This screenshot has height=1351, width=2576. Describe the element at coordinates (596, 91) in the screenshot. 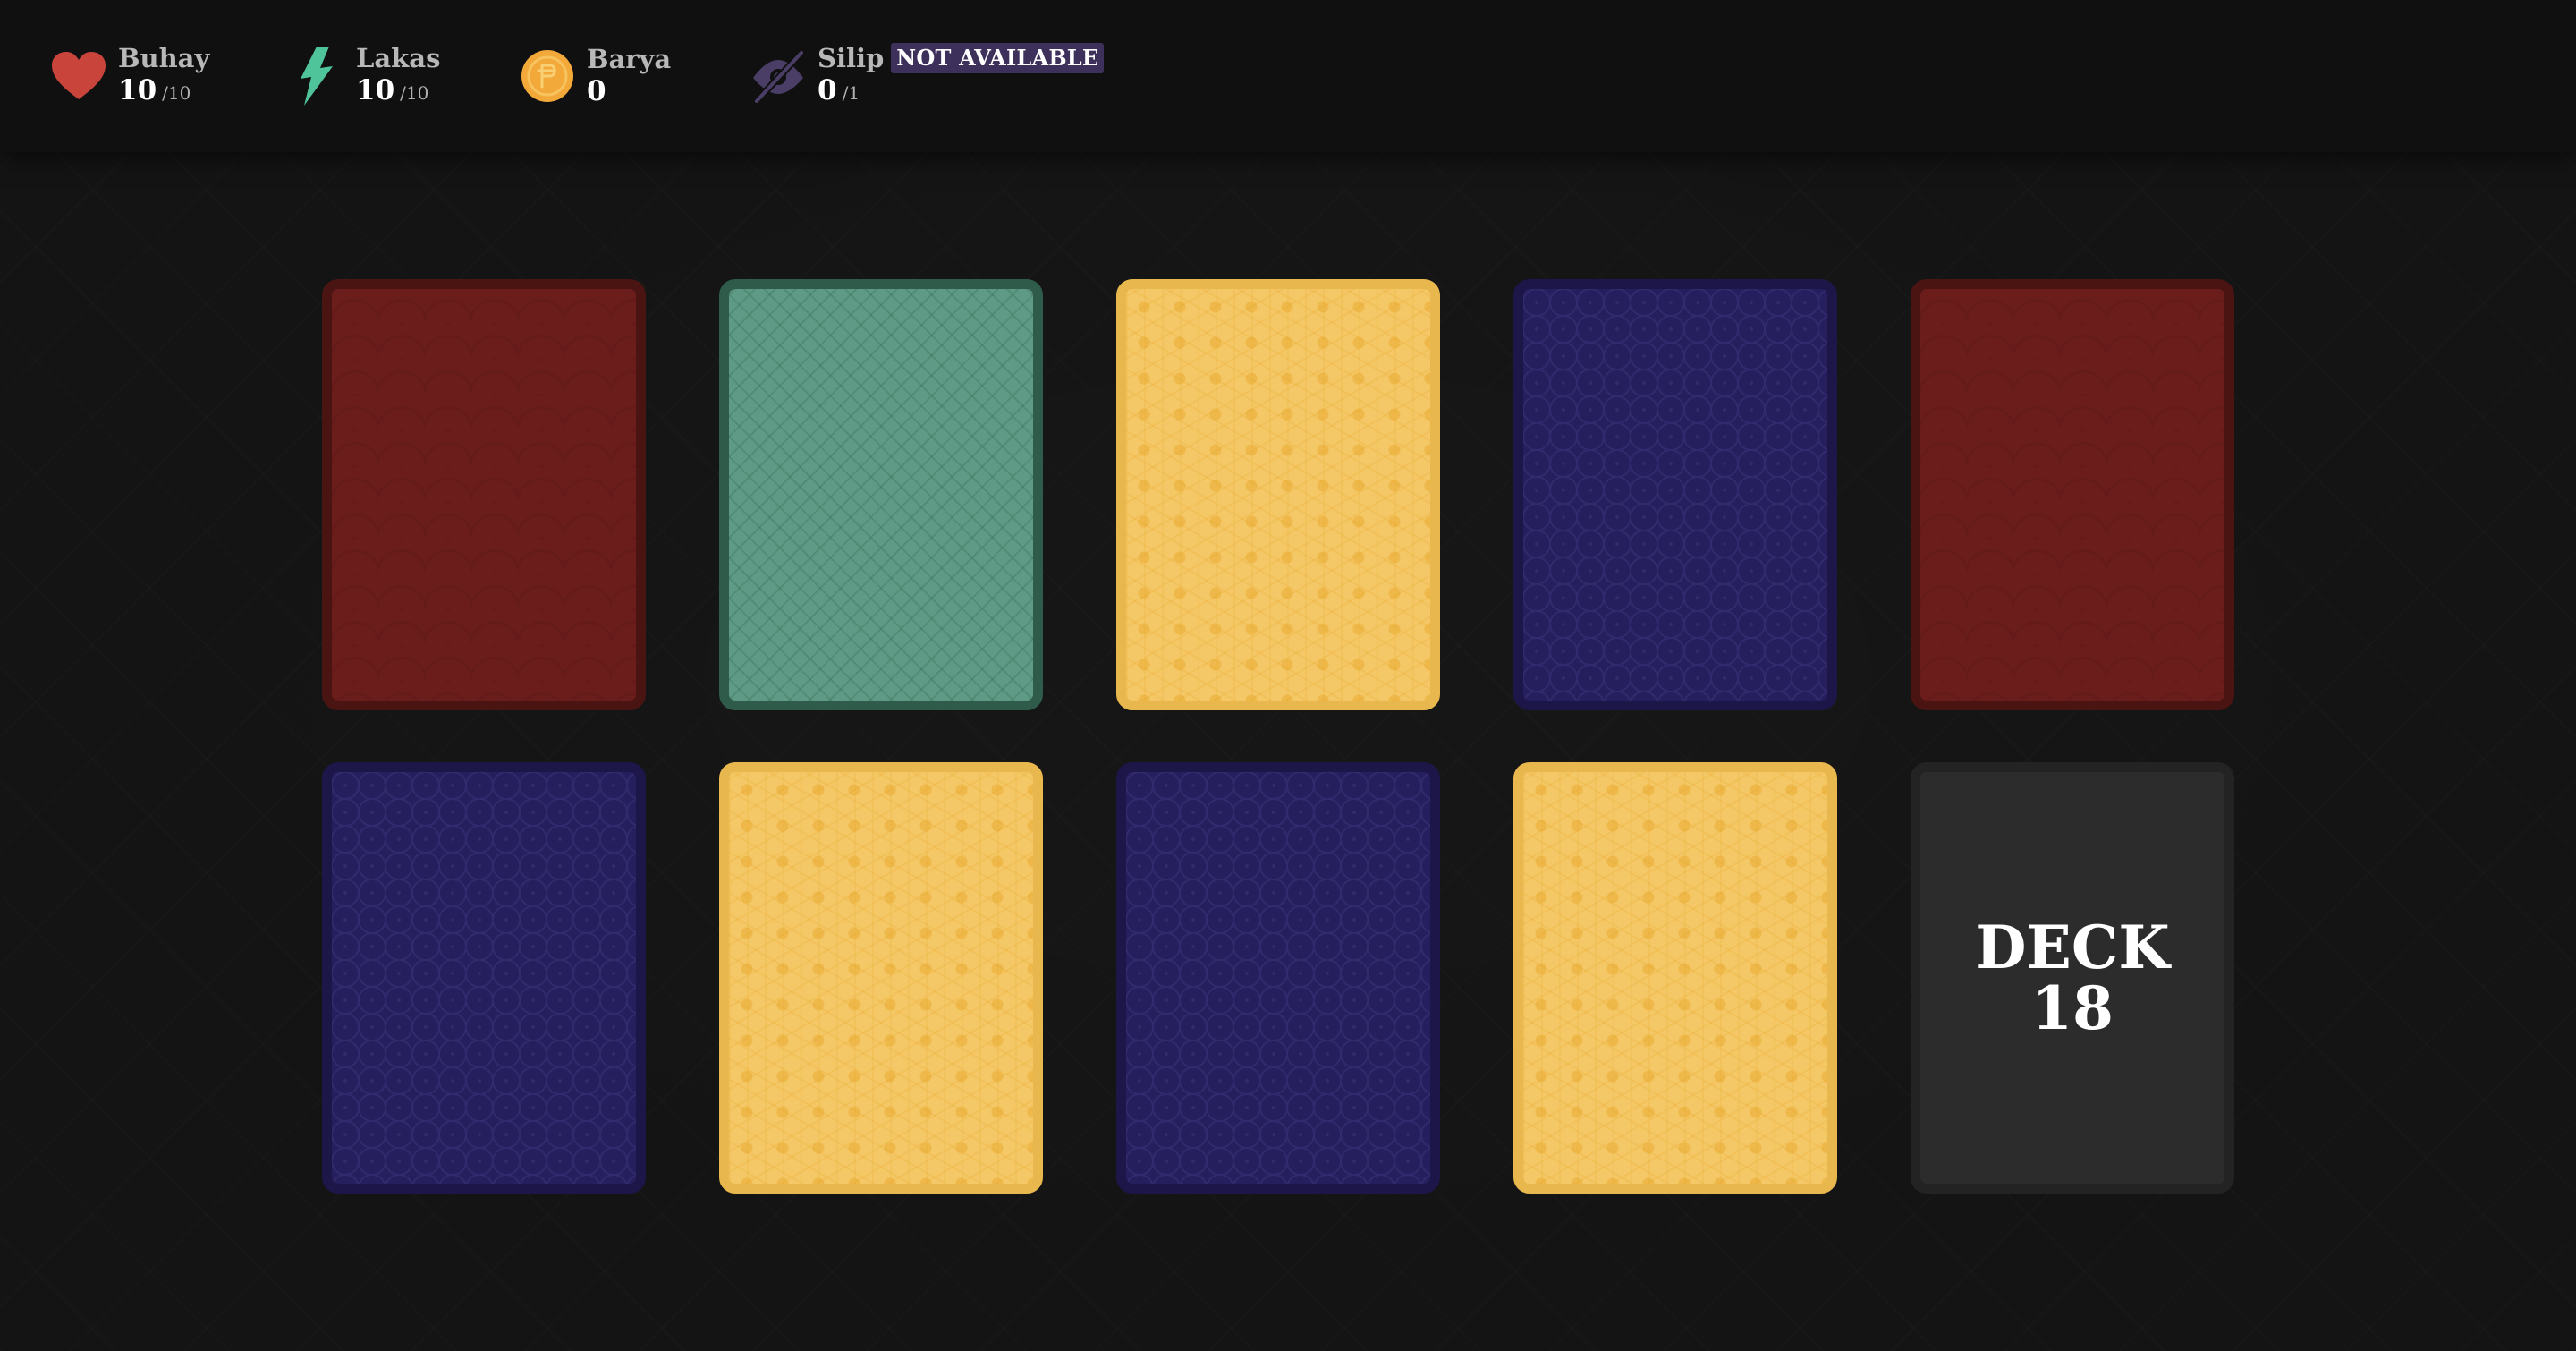

I see `coins-value: 0` at that location.